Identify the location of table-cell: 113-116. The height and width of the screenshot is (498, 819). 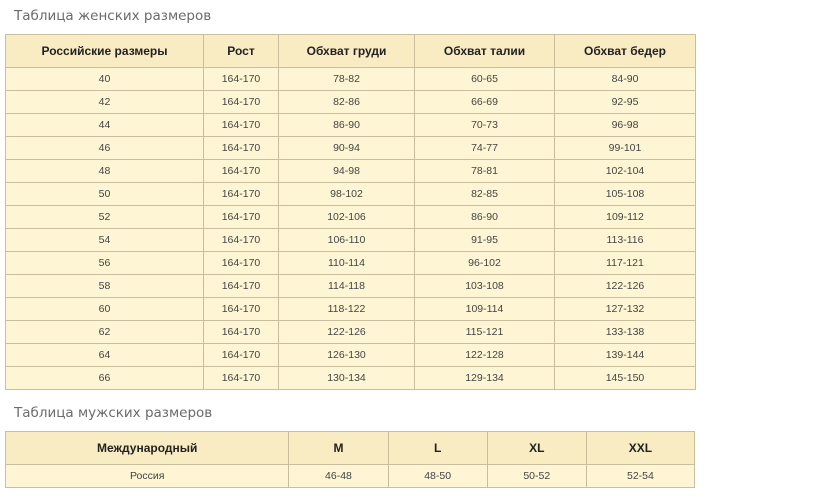
(625, 240).